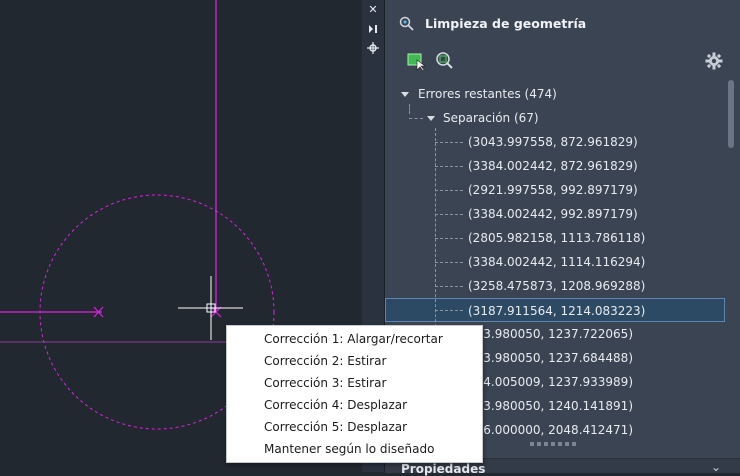 The image size is (740, 476). What do you see at coordinates (557, 311) in the screenshot?
I see `error-coordinate: (3187.911564, 1214.083223)` at bounding box center [557, 311].